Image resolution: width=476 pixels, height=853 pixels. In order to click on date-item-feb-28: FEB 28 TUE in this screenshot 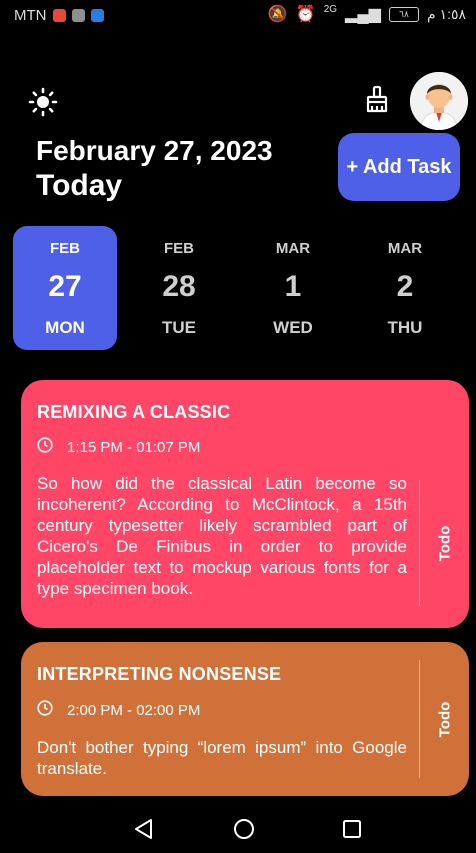, I will do `click(179, 288)`.